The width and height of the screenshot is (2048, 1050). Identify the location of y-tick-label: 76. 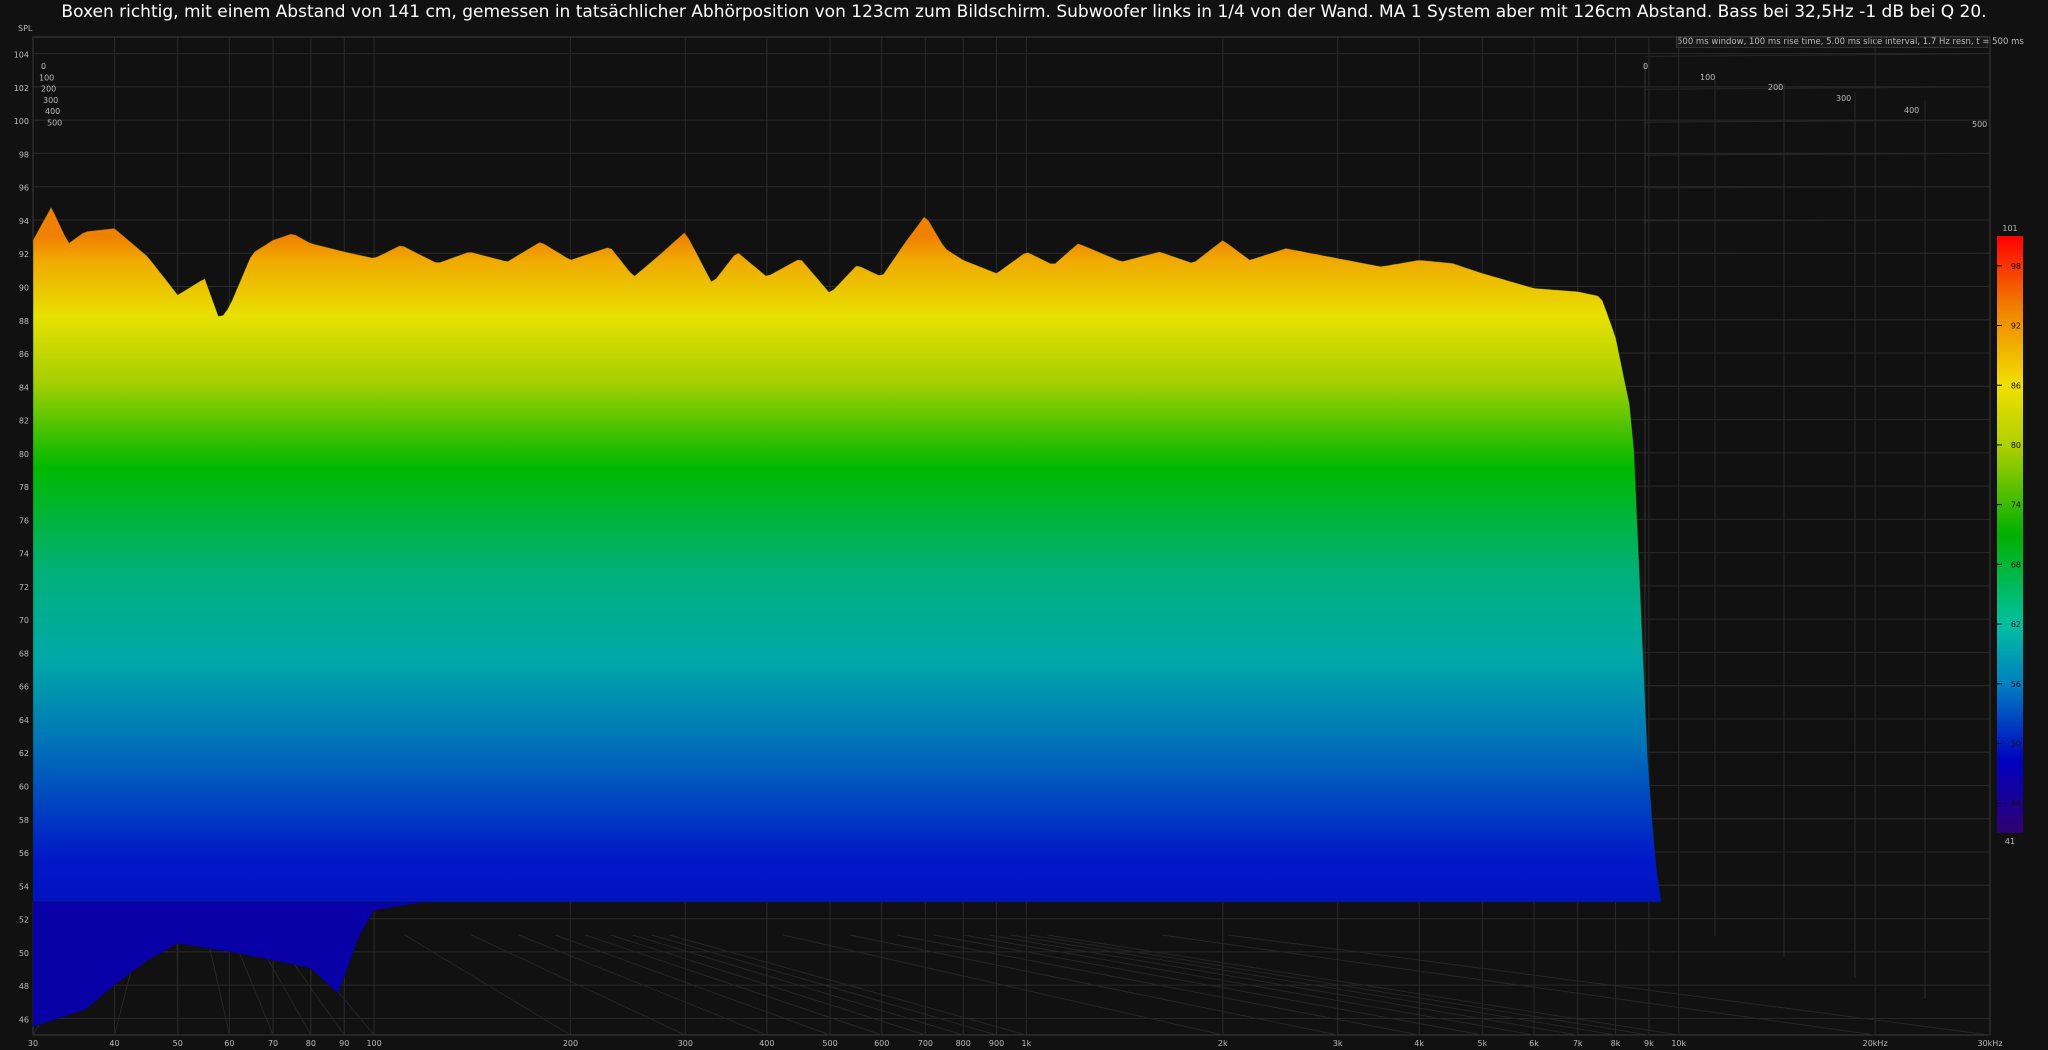
(24, 520).